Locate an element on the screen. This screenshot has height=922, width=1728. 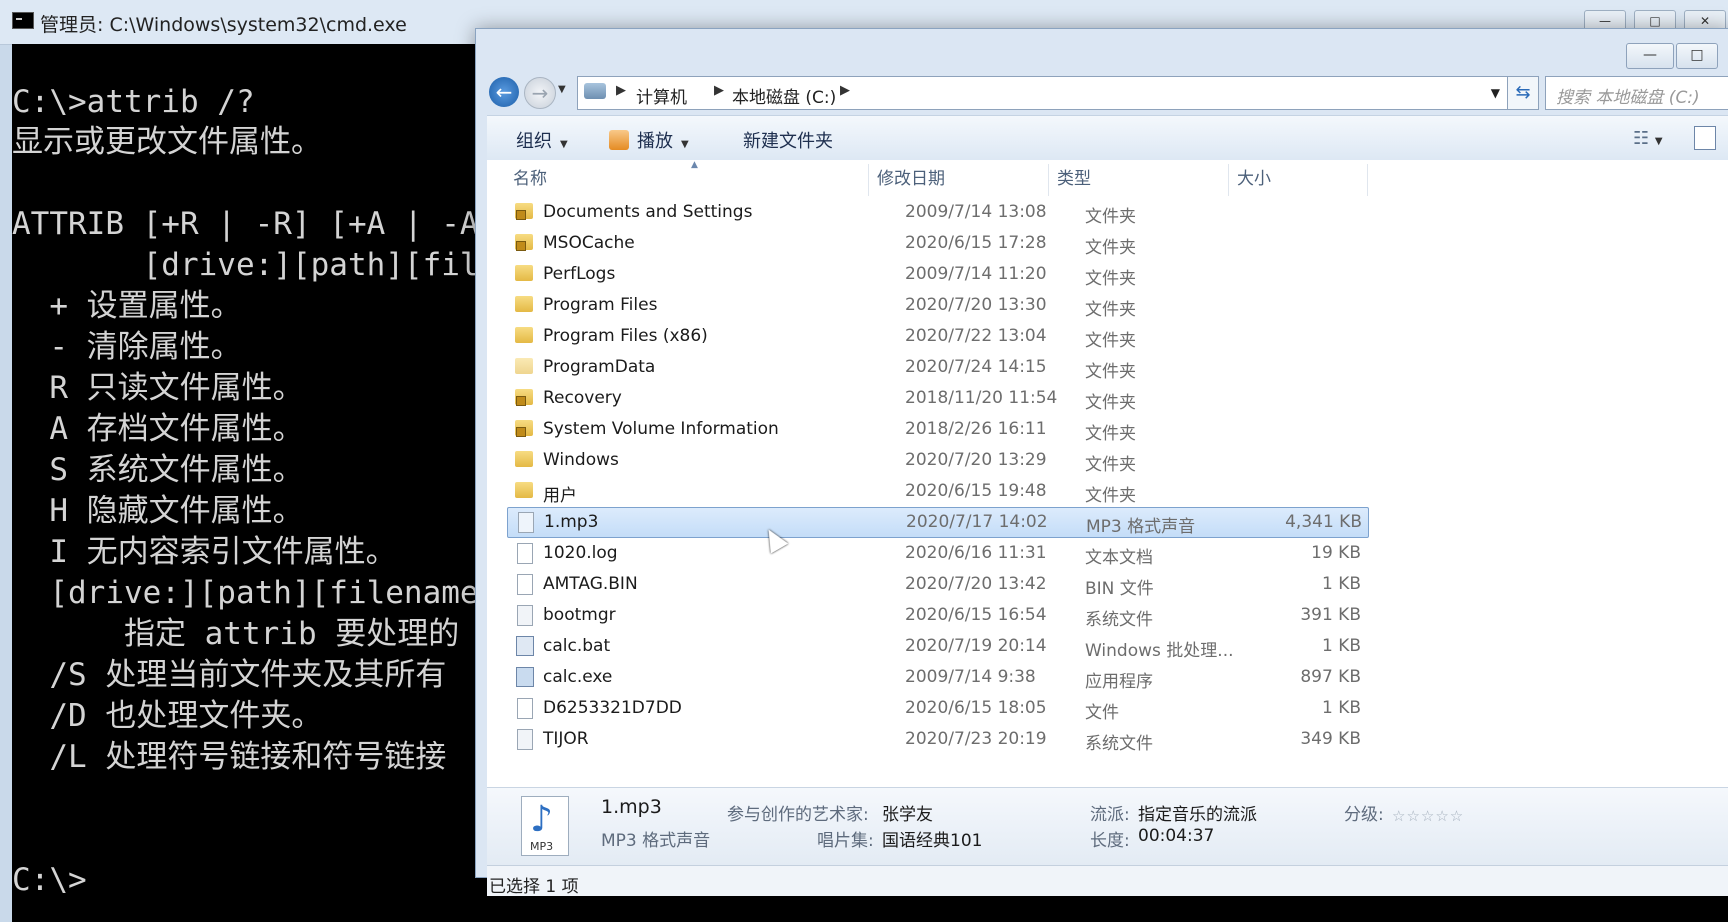
file-row: Program Files (x86) 2020/7/22 13:04 文件夹 is located at coordinates (937, 336).